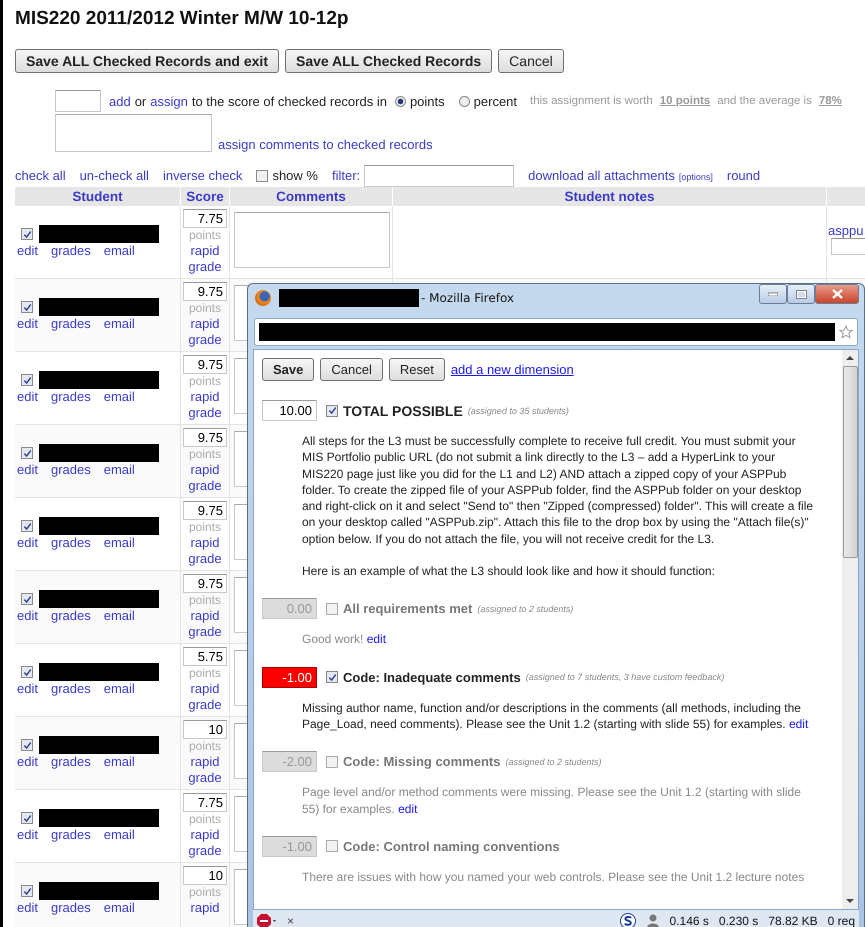  Describe the element at coordinates (289, 410) in the screenshot. I see `score-field: 10.00` at that location.